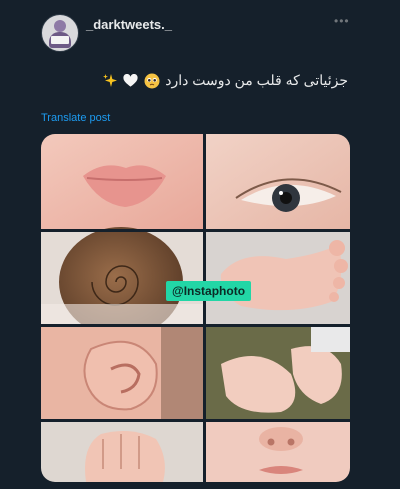 The image size is (400, 489). What do you see at coordinates (278, 278) in the screenshot?
I see `foot-image` at bounding box center [278, 278].